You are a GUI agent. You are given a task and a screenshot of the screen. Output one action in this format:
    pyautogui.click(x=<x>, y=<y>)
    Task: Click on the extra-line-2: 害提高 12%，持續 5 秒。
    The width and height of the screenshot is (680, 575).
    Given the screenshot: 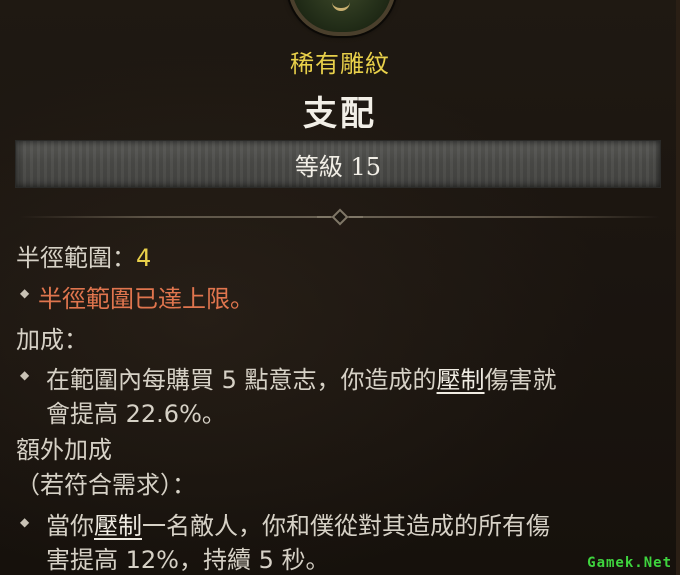 What is the action you would take?
    pyautogui.click(x=188, y=560)
    